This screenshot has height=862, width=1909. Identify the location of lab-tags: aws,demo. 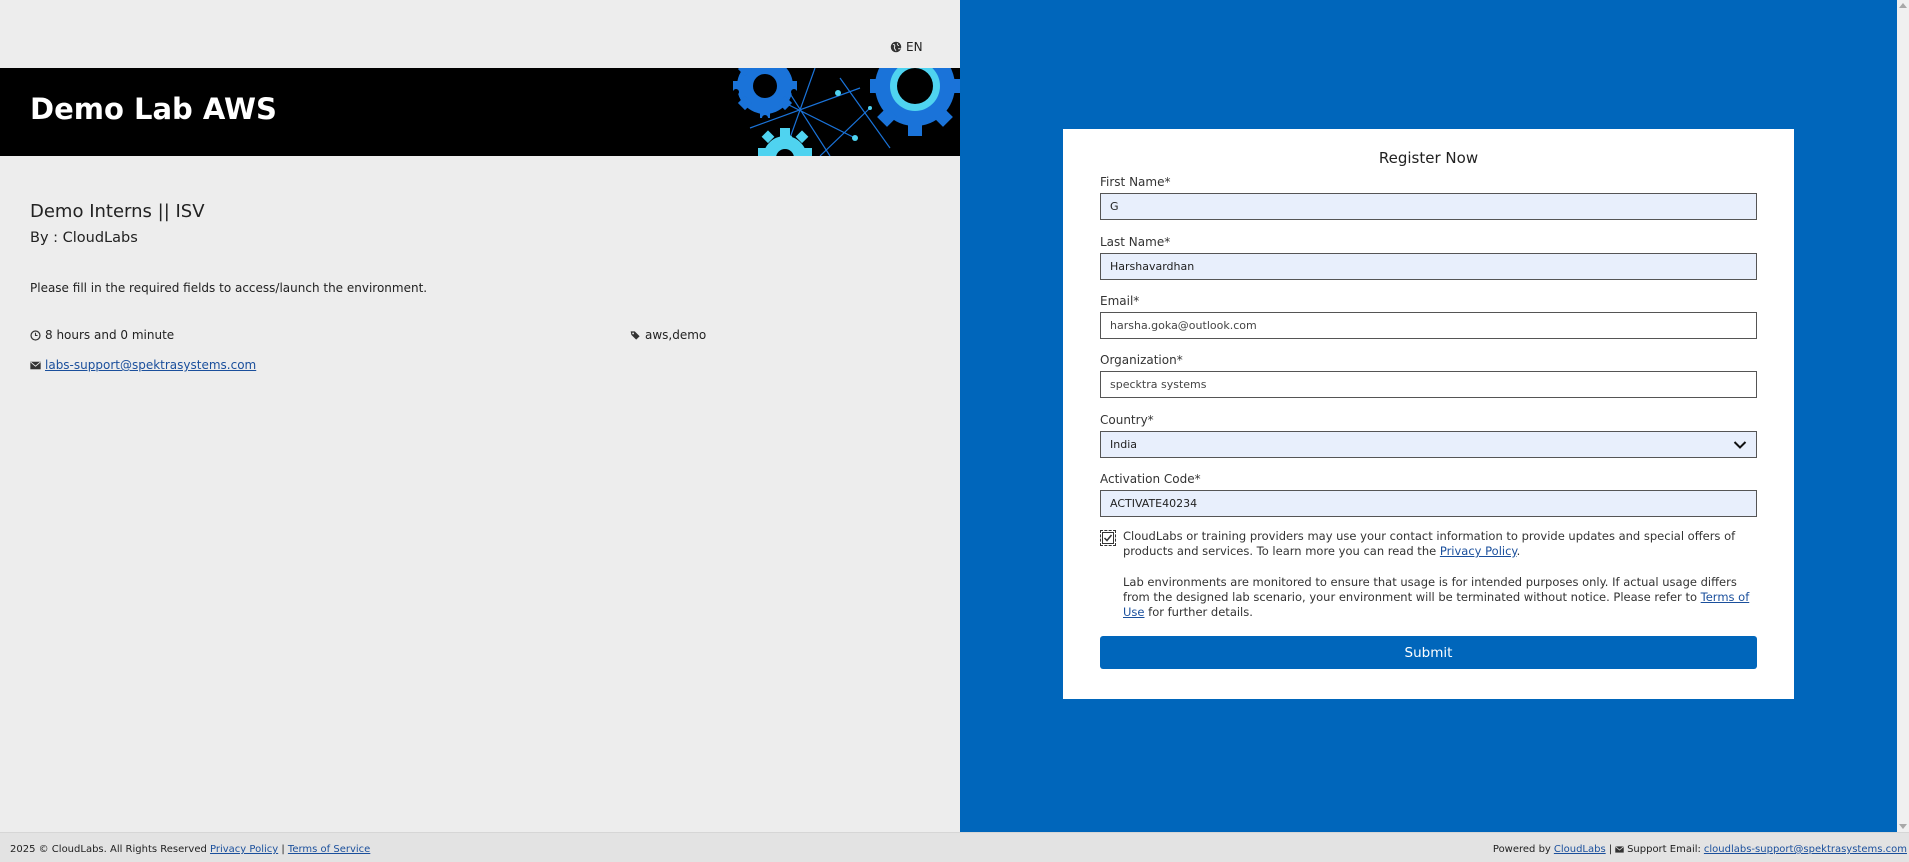
(668, 335).